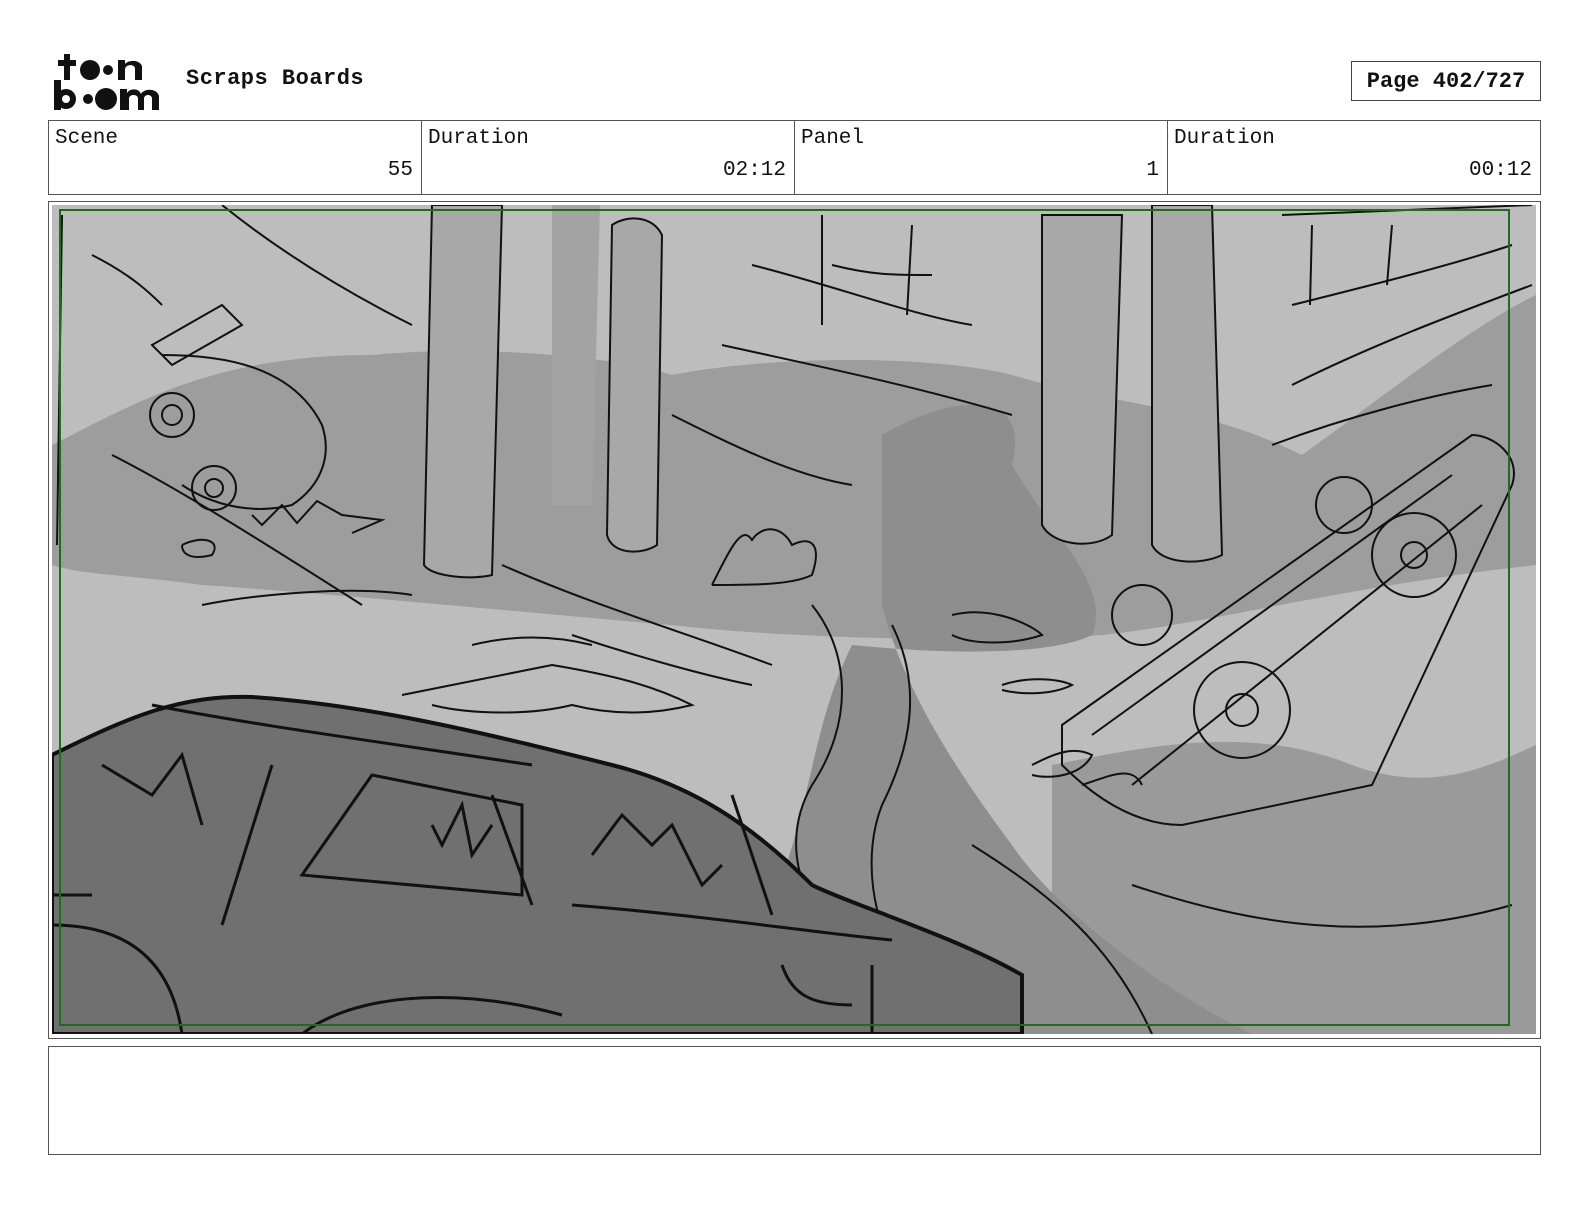  What do you see at coordinates (235, 157) in the screenshot?
I see `scene-cell: Scene 55` at bounding box center [235, 157].